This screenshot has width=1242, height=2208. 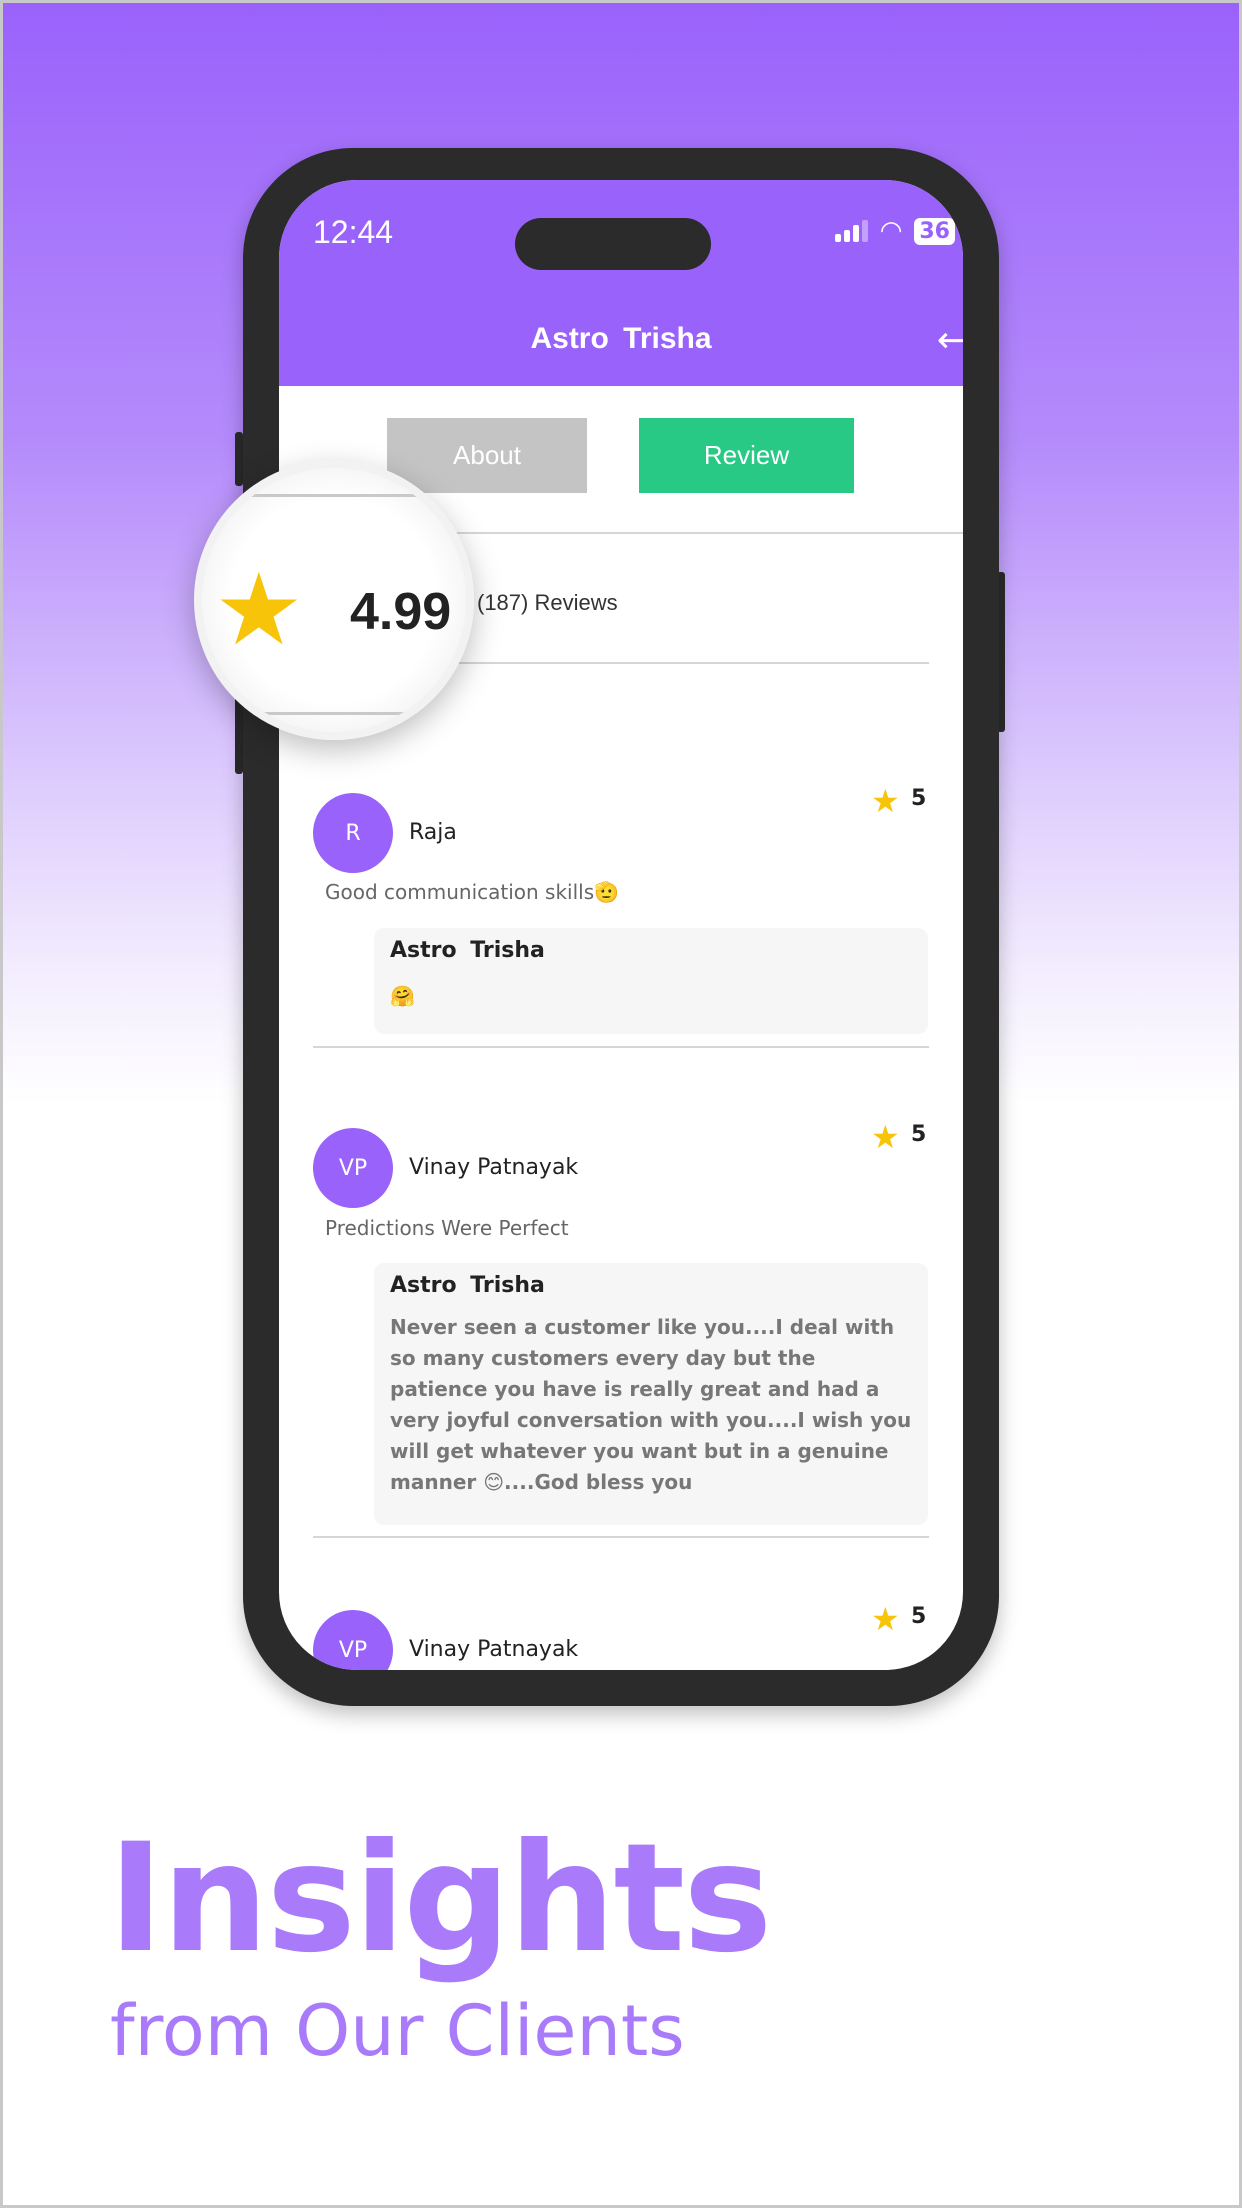 I want to click on avatar: R, so click(x=353, y=833).